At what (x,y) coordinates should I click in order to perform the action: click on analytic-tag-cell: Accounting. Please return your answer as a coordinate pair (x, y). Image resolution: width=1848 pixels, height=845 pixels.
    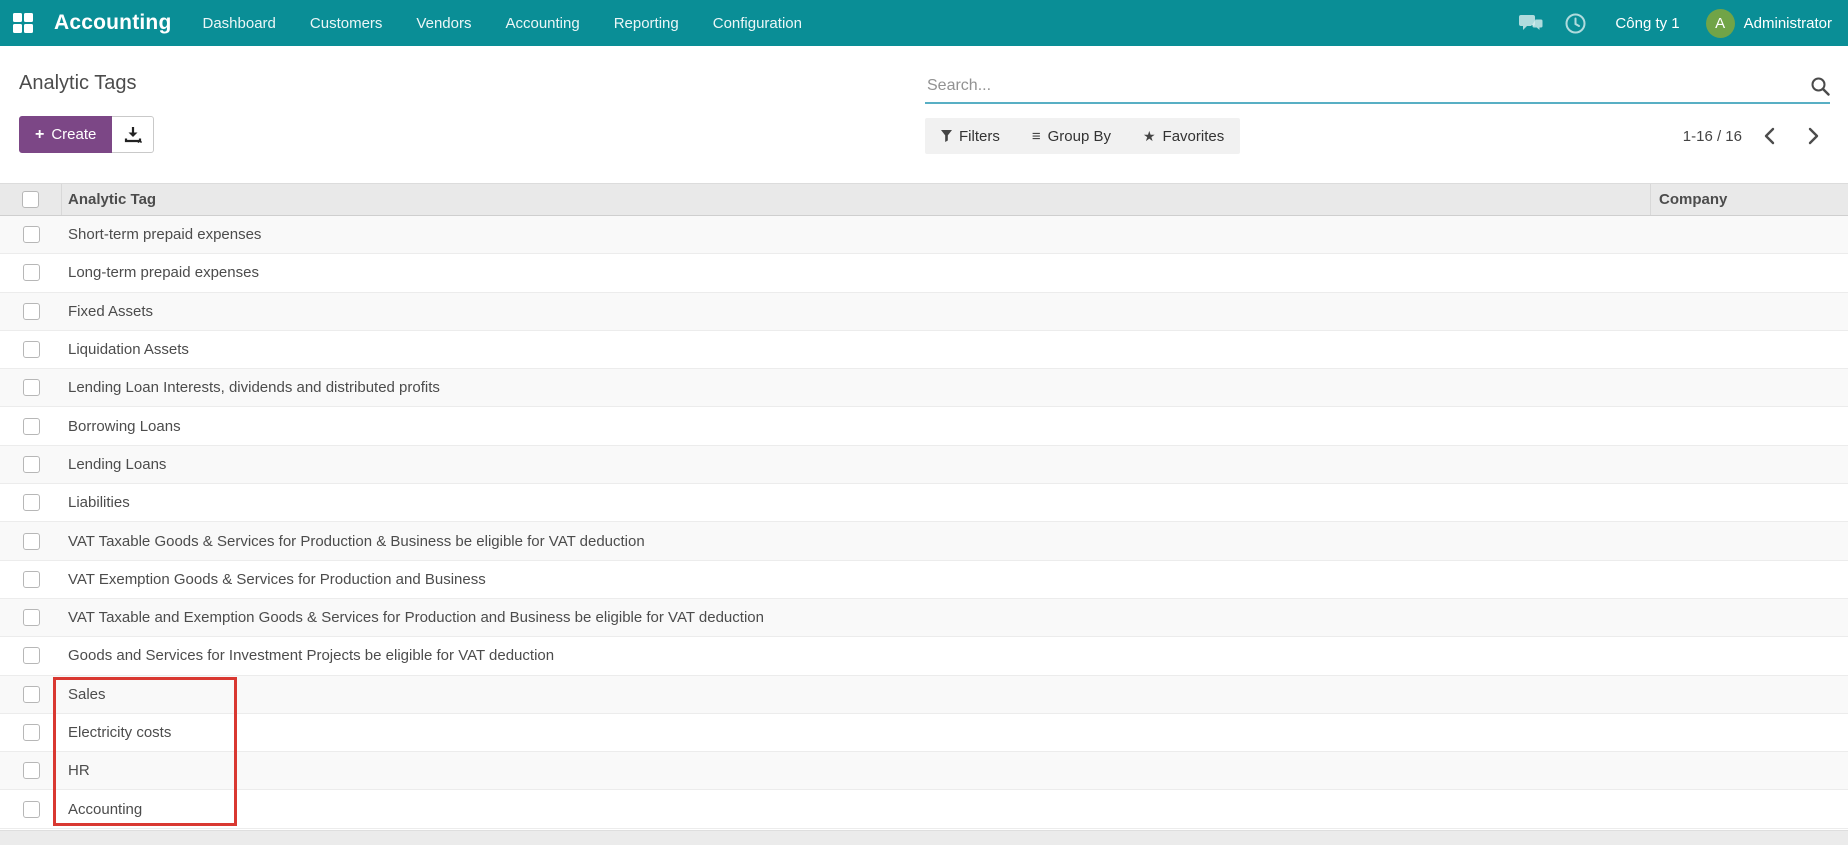
    Looking at the image, I should click on (856, 809).